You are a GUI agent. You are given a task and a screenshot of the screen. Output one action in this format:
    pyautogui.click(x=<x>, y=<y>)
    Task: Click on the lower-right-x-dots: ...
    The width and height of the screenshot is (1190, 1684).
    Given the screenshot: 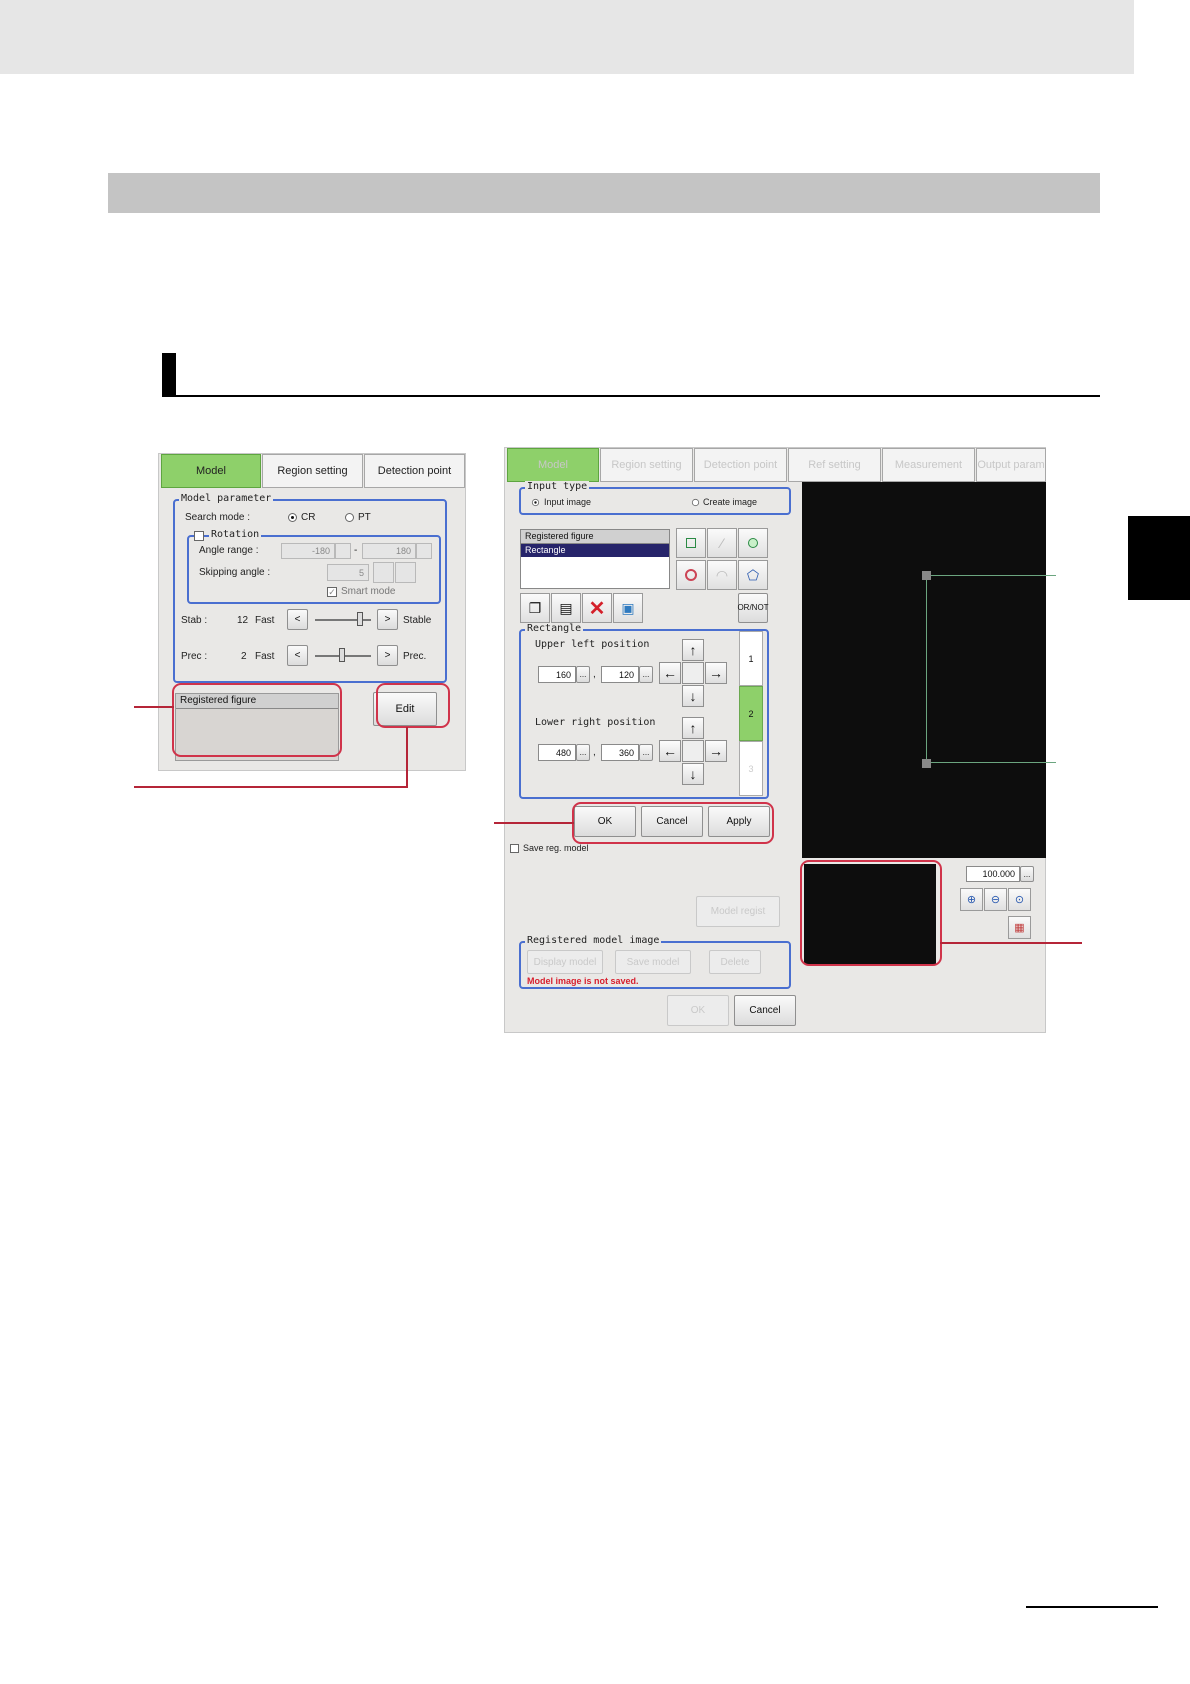 What is the action you would take?
    pyautogui.click(x=583, y=752)
    